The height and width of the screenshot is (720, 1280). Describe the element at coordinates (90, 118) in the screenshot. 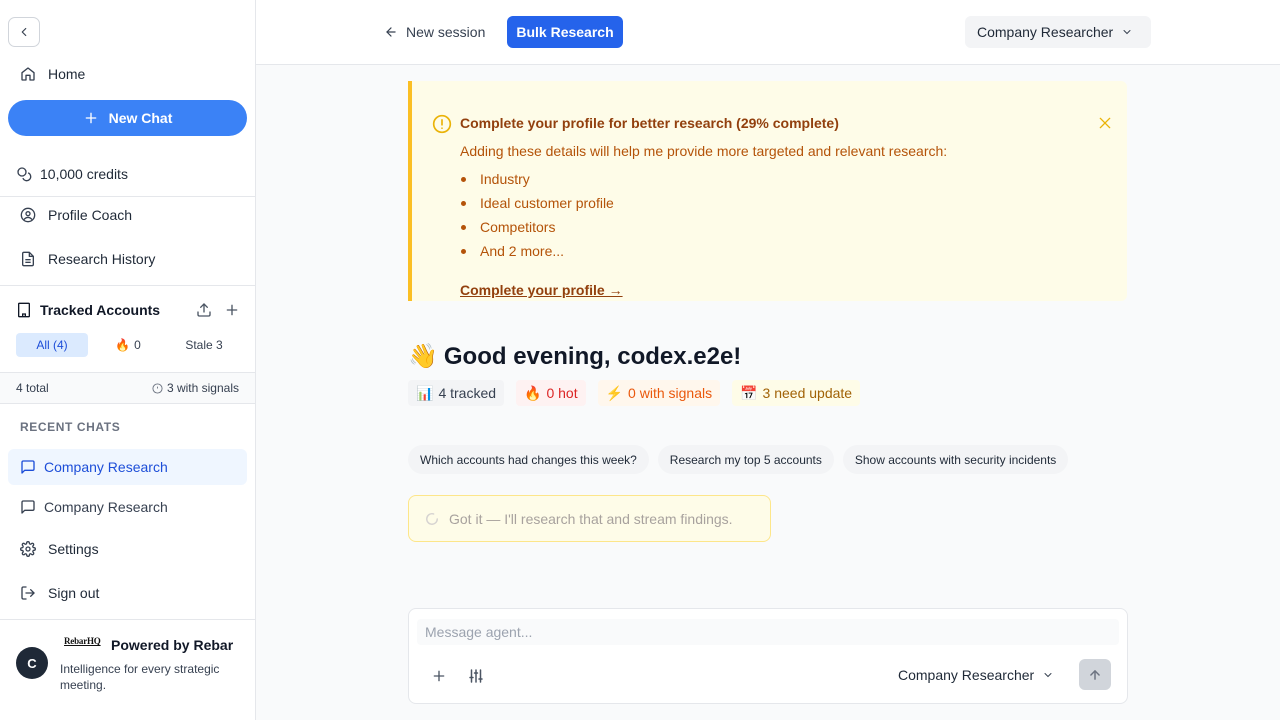

I see `plus-icon` at that location.